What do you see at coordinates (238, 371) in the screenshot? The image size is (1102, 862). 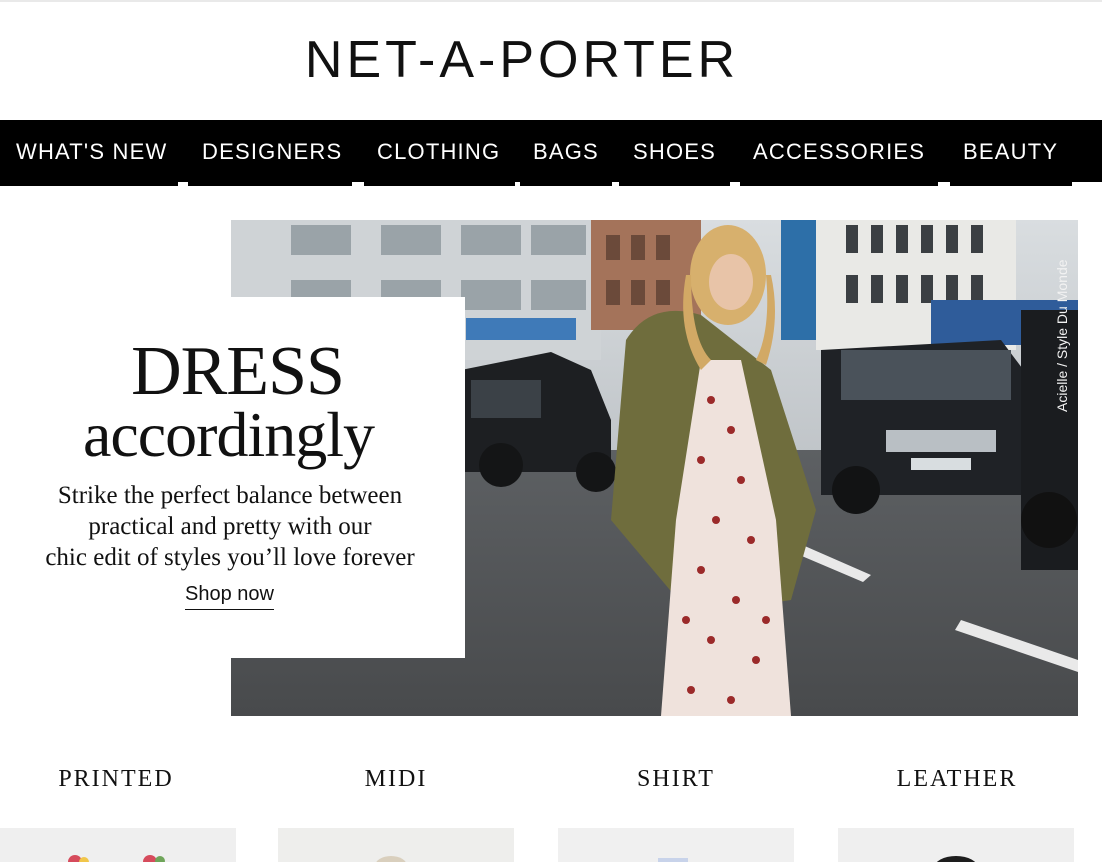 I see `promo-headline-line1: DRESS` at bounding box center [238, 371].